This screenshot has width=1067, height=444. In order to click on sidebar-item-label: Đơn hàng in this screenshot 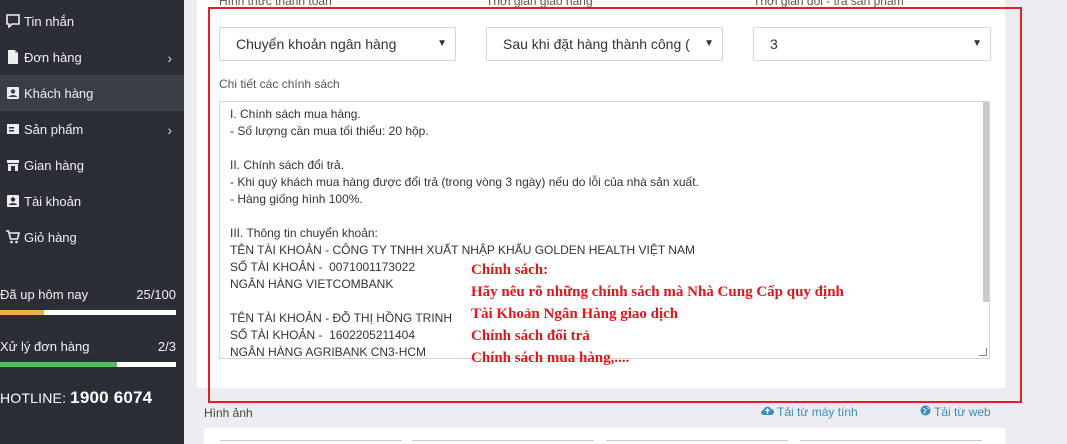, I will do `click(53, 57)`.